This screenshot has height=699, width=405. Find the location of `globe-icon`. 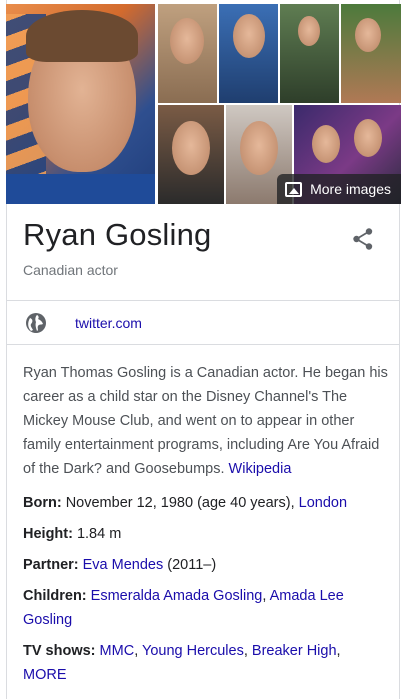

globe-icon is located at coordinates (36, 323).